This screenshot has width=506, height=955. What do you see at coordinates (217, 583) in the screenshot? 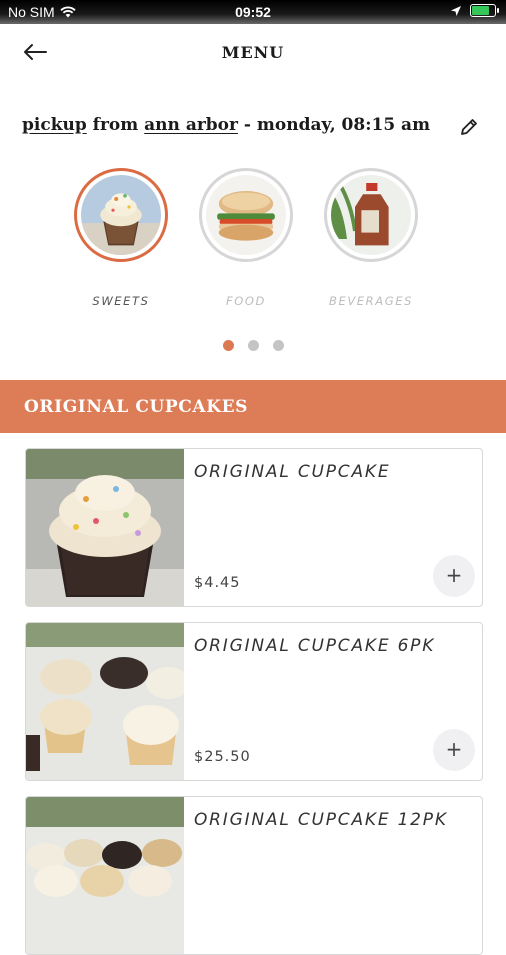
I see `product-price: $4.45` at bounding box center [217, 583].